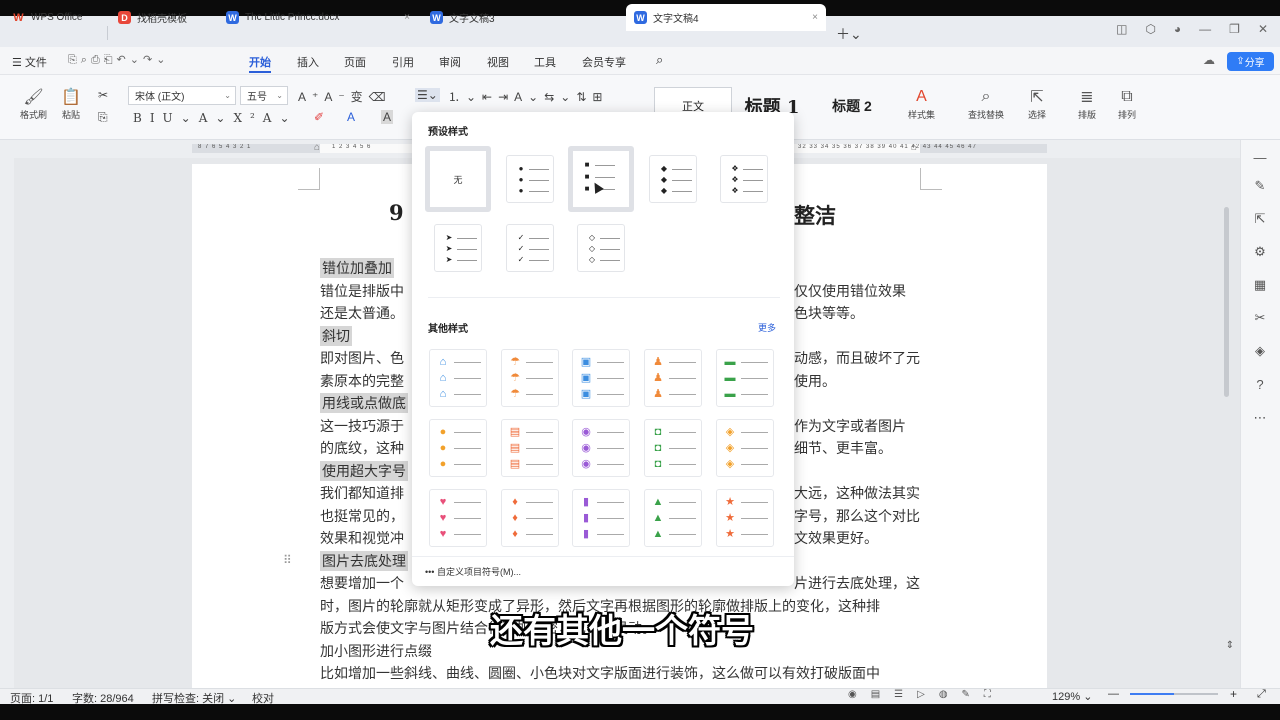 The image size is (1280, 720). What do you see at coordinates (921, 103) in the screenshot?
I see `style-set-button: A 样式集` at bounding box center [921, 103].